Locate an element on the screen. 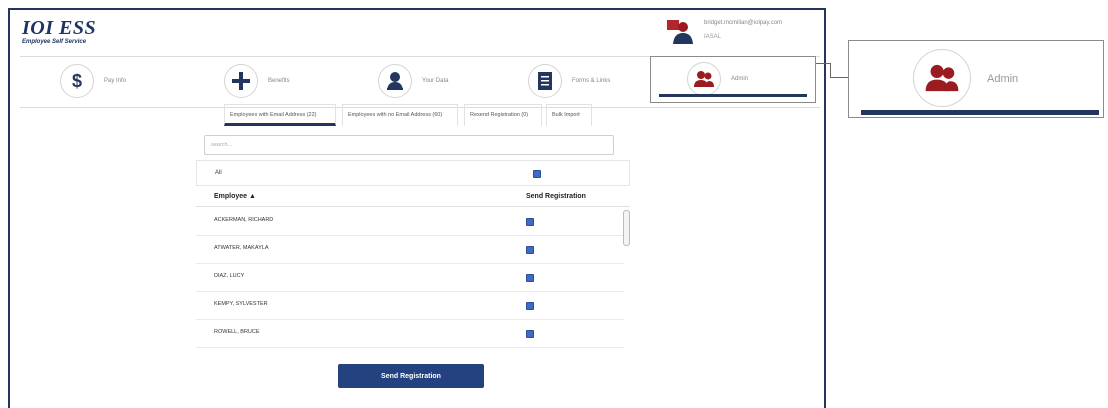  scrollbar-thumb is located at coordinates (626, 228).